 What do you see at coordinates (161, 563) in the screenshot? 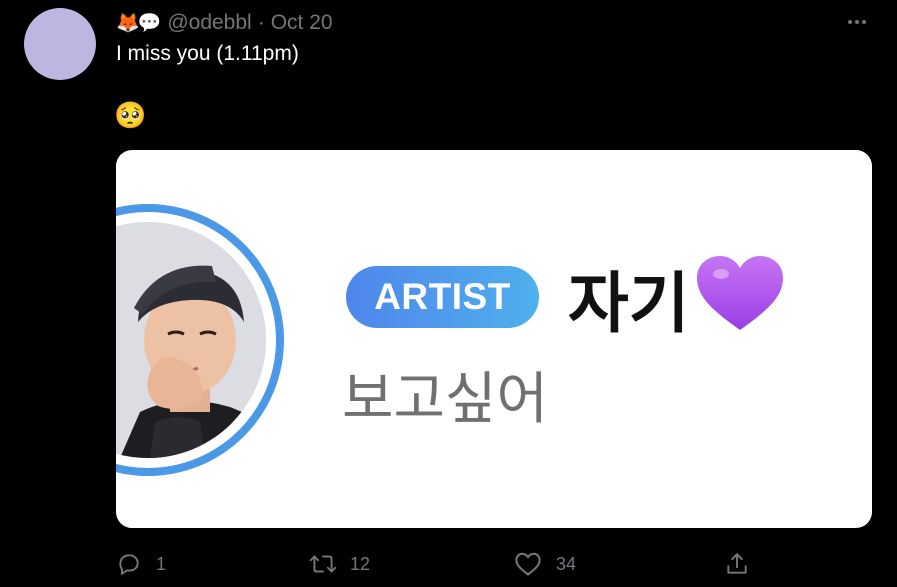
I see `reply-count: 1` at bounding box center [161, 563].